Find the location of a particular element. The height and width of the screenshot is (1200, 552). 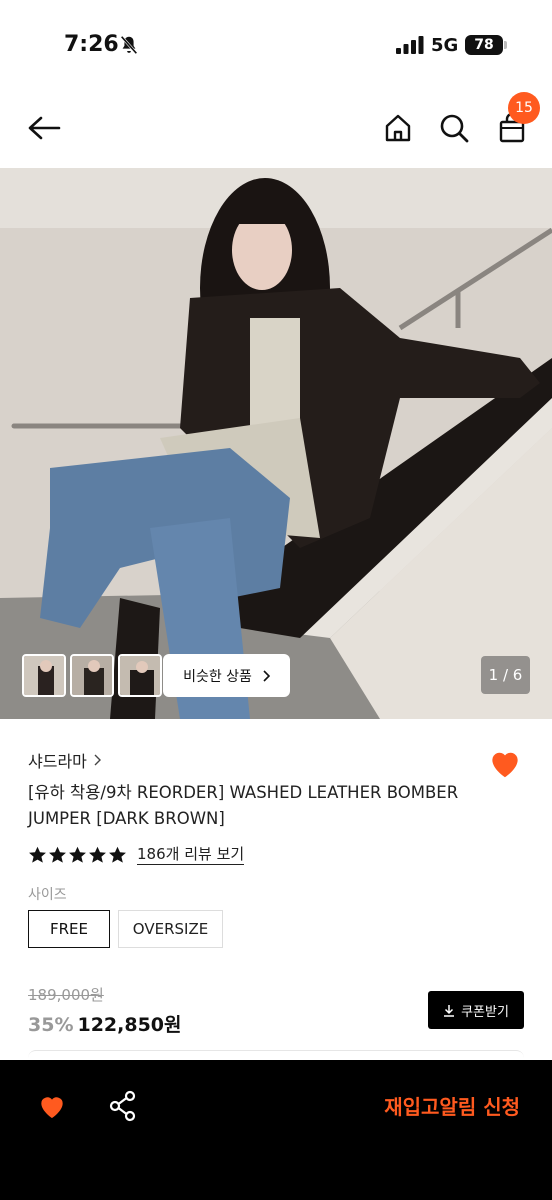

brand-name: 샤드라마 is located at coordinates (57, 761).